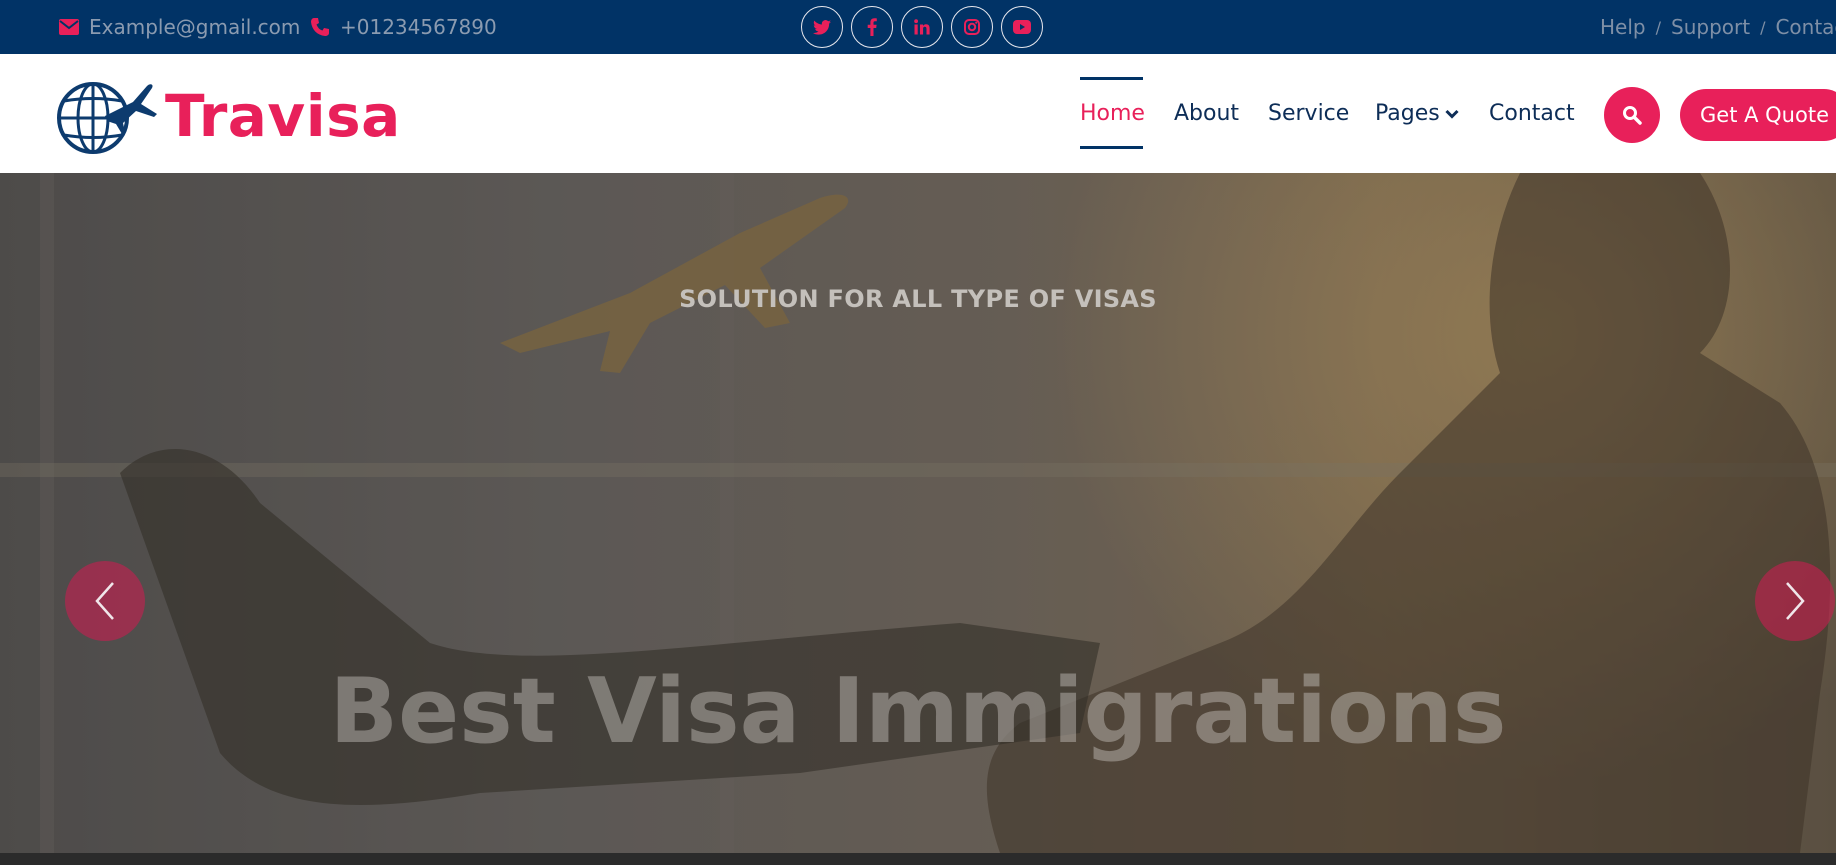  What do you see at coordinates (1022, 27) in the screenshot?
I see `youtube-icon` at bounding box center [1022, 27].